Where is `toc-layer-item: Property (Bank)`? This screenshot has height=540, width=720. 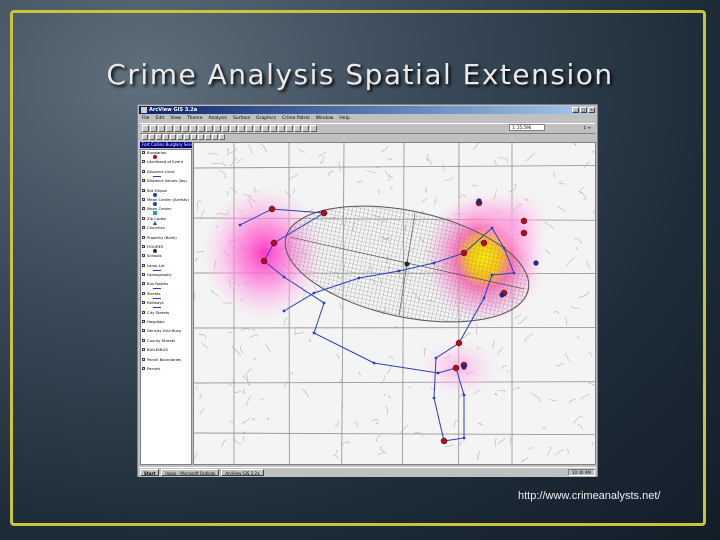 toc-layer-item: Property (Bank) is located at coordinates (166, 239).